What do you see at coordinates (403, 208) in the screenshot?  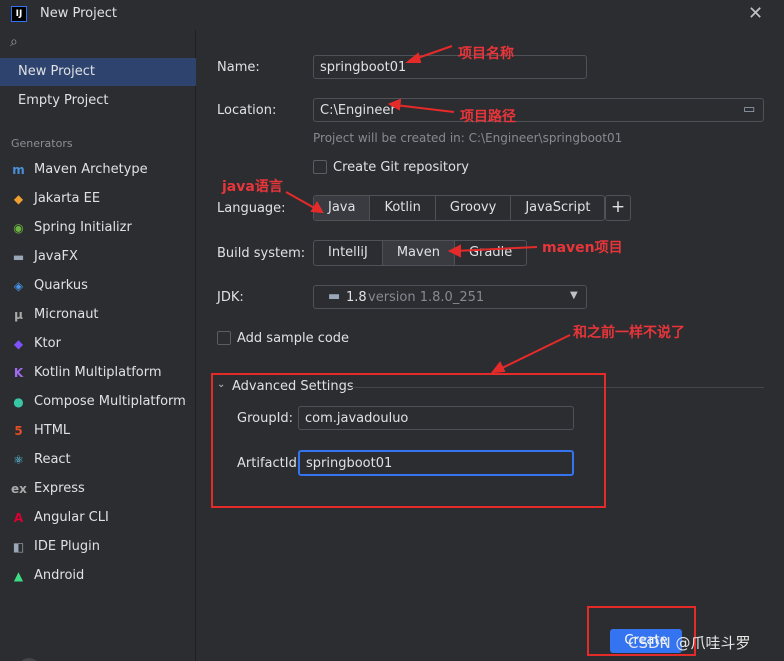 I see `language-option-kotlin: Kotlin` at bounding box center [403, 208].